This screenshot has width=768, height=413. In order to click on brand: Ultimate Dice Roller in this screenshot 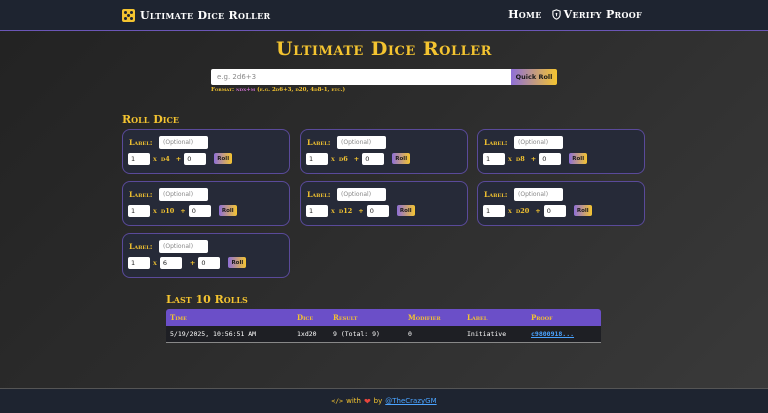, I will do `click(196, 15)`.